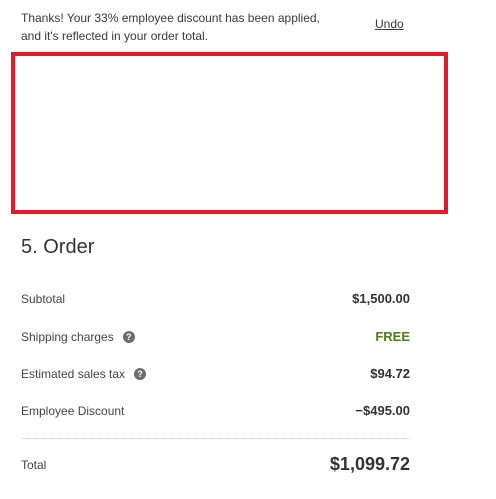 The width and height of the screenshot is (496, 499). What do you see at coordinates (389, 24) in the screenshot?
I see `undo-link: Undo` at bounding box center [389, 24].